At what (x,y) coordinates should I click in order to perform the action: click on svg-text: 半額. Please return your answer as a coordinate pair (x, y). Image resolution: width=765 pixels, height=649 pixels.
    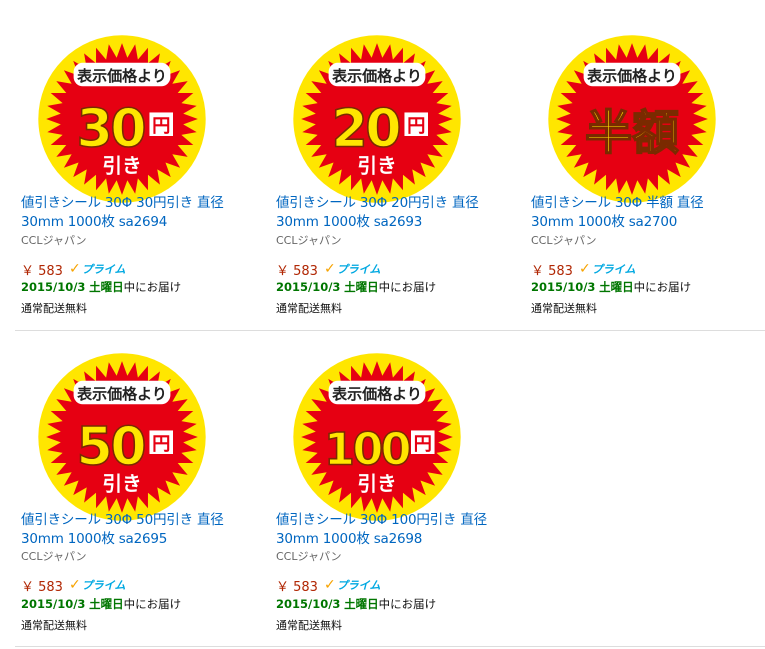
    Looking at the image, I should click on (632, 133).